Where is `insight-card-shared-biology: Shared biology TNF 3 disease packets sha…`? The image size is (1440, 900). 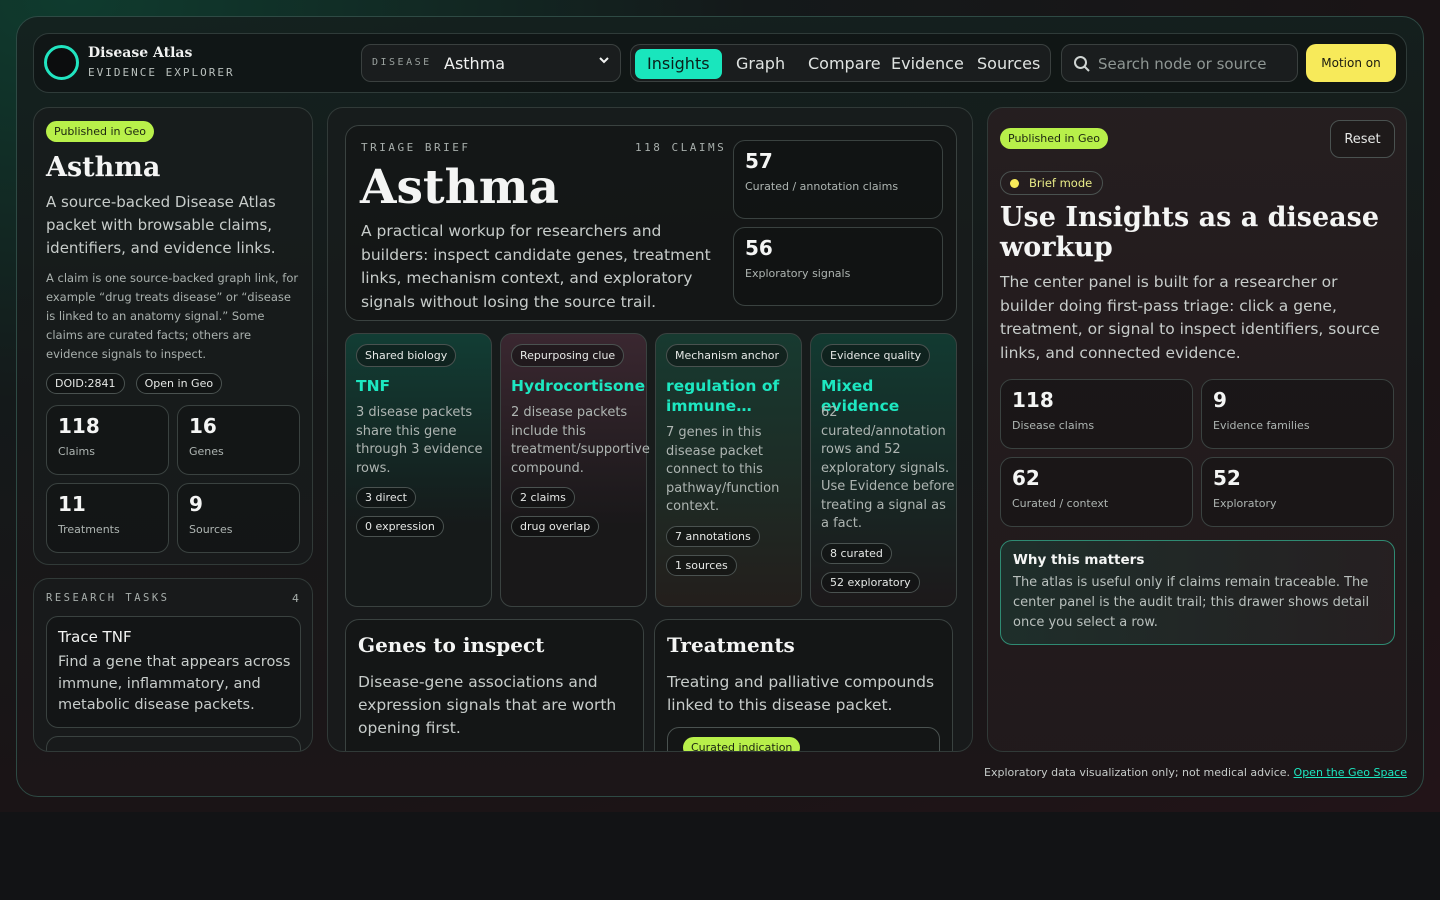 insight-card-shared-biology: Shared biology TNF 3 disease packets sha… is located at coordinates (418, 470).